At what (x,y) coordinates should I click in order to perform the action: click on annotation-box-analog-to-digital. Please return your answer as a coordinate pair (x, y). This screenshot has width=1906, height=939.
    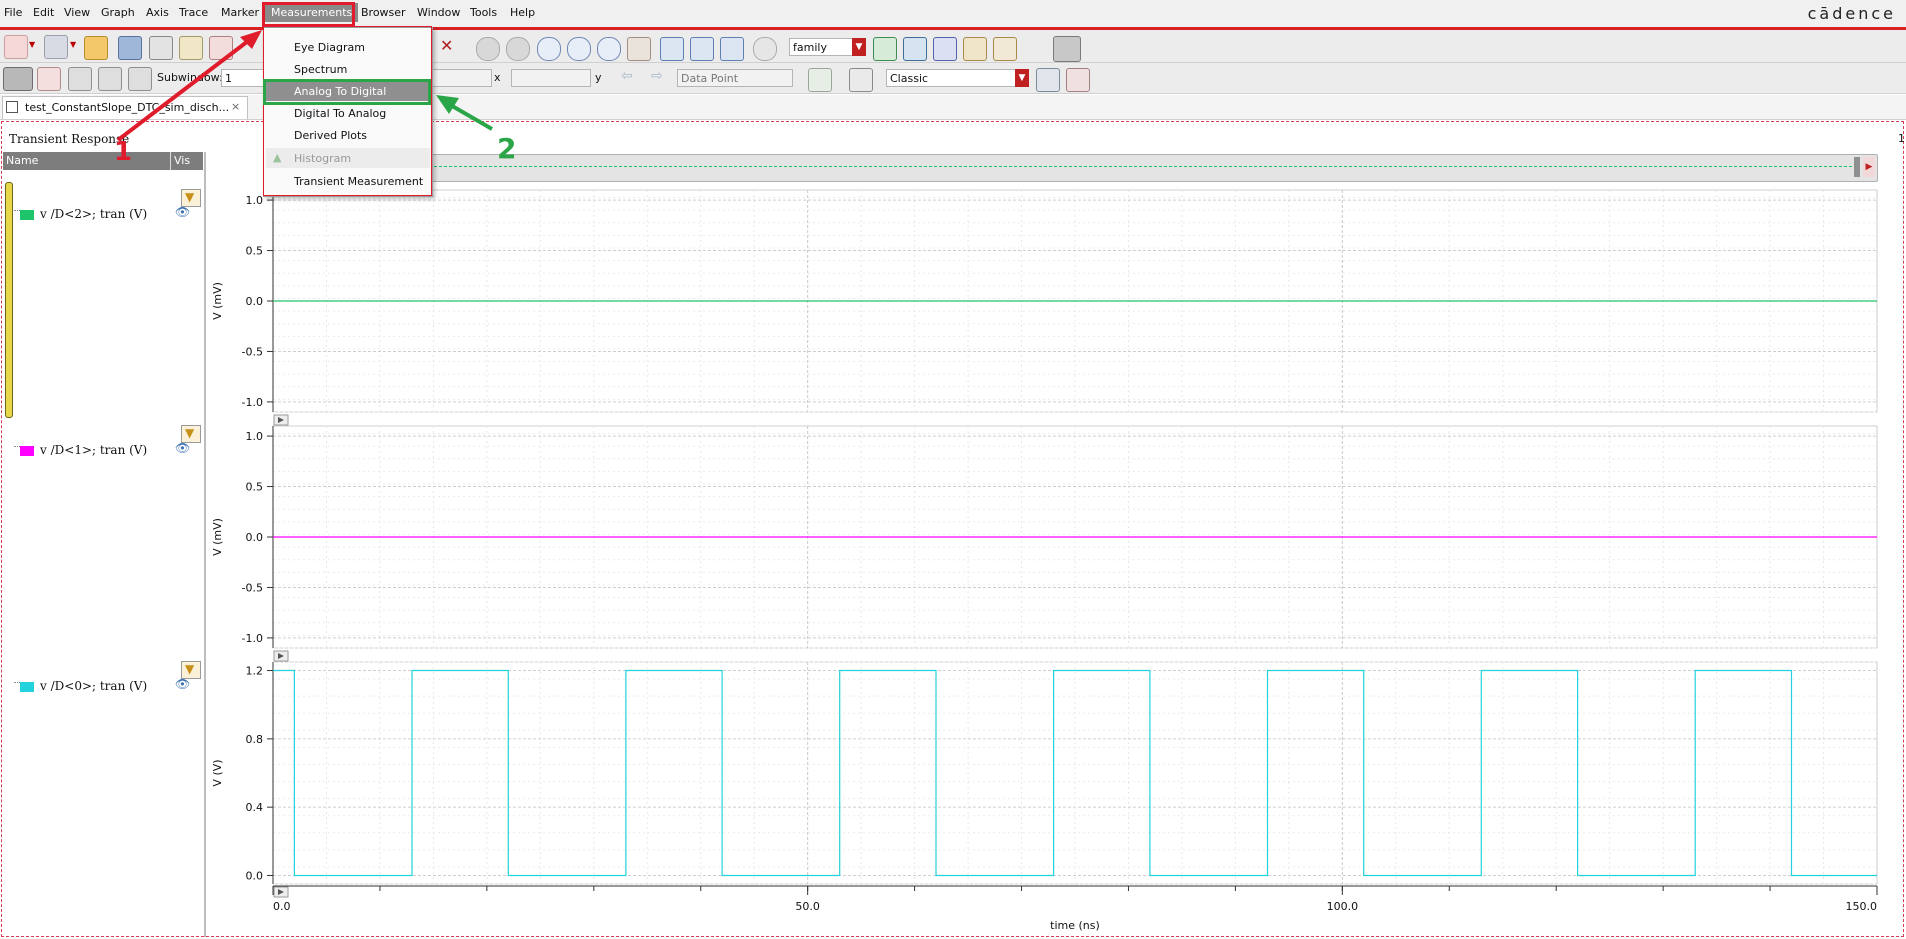
    Looking at the image, I should click on (347, 92).